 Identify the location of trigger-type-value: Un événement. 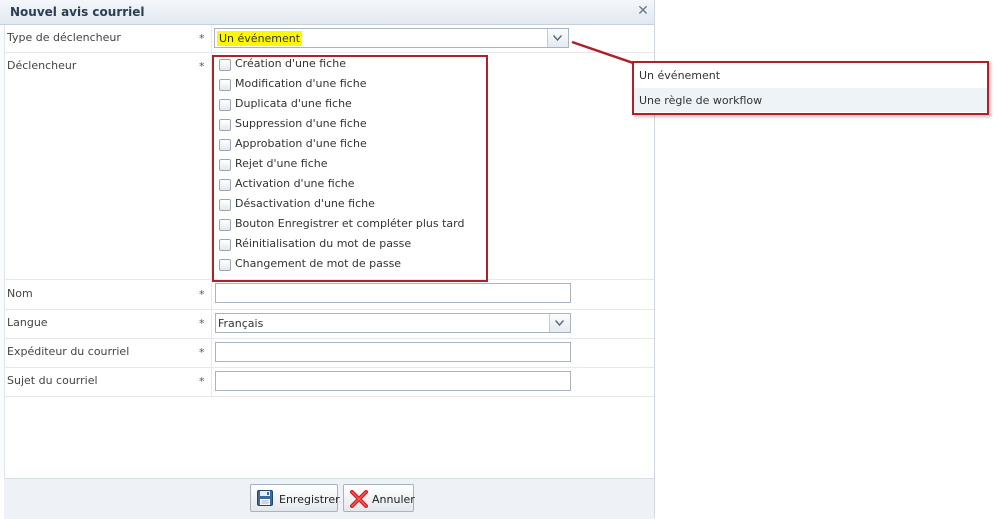
(260, 38).